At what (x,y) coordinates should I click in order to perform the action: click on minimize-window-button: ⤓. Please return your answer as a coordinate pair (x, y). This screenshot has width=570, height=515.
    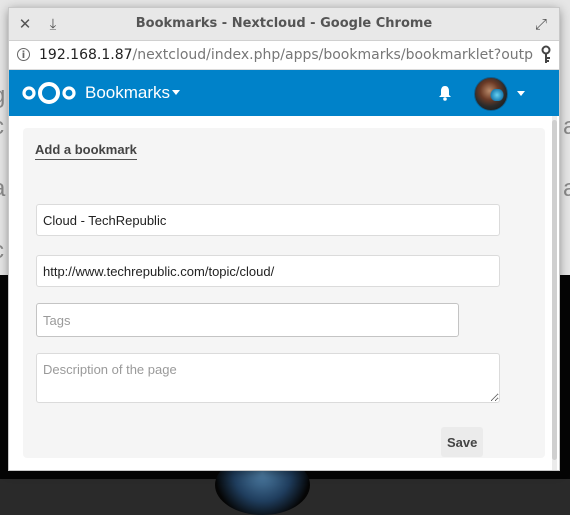
    Looking at the image, I should click on (53, 24).